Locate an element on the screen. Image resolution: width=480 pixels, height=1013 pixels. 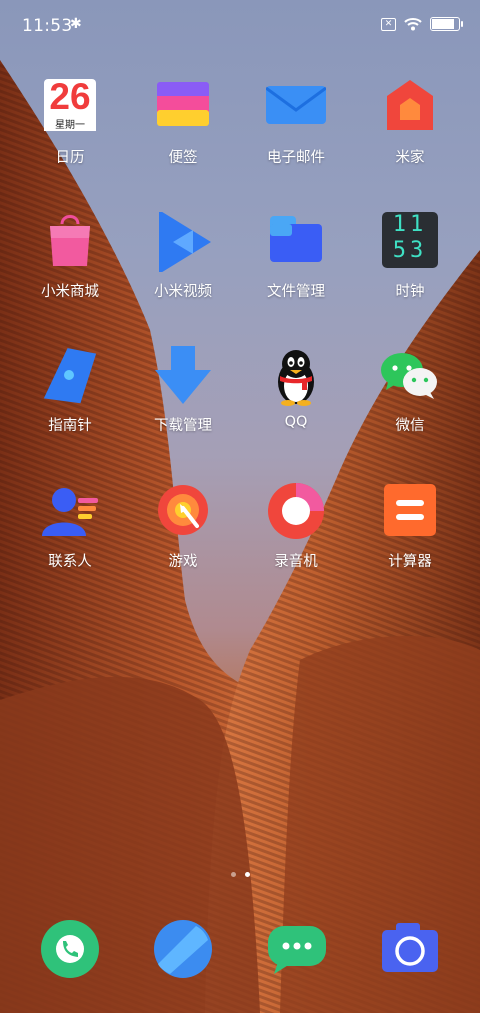
app-notes: 便签 is located at coordinates (183, 122).